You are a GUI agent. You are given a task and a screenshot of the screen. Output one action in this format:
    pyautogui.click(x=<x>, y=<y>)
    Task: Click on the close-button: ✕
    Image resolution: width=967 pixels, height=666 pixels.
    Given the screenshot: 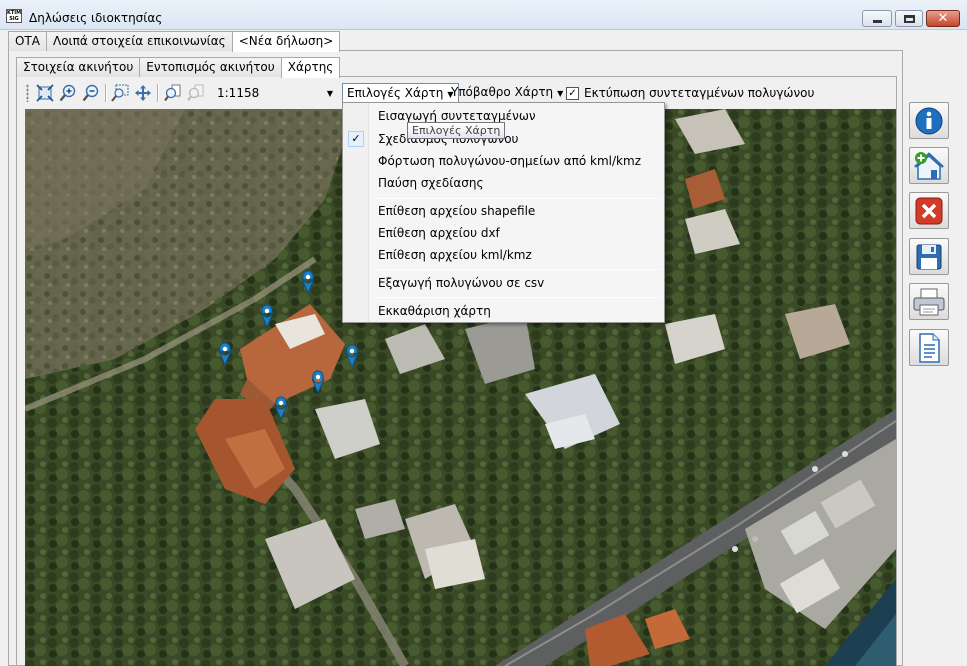 What is the action you would take?
    pyautogui.click(x=943, y=18)
    